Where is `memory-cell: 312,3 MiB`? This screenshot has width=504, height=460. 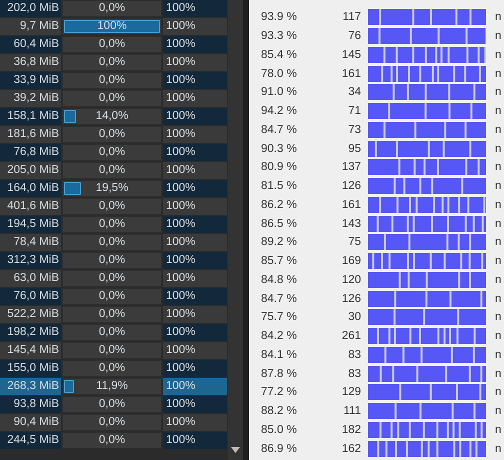 memory-cell: 312,3 MiB is located at coordinates (30, 260).